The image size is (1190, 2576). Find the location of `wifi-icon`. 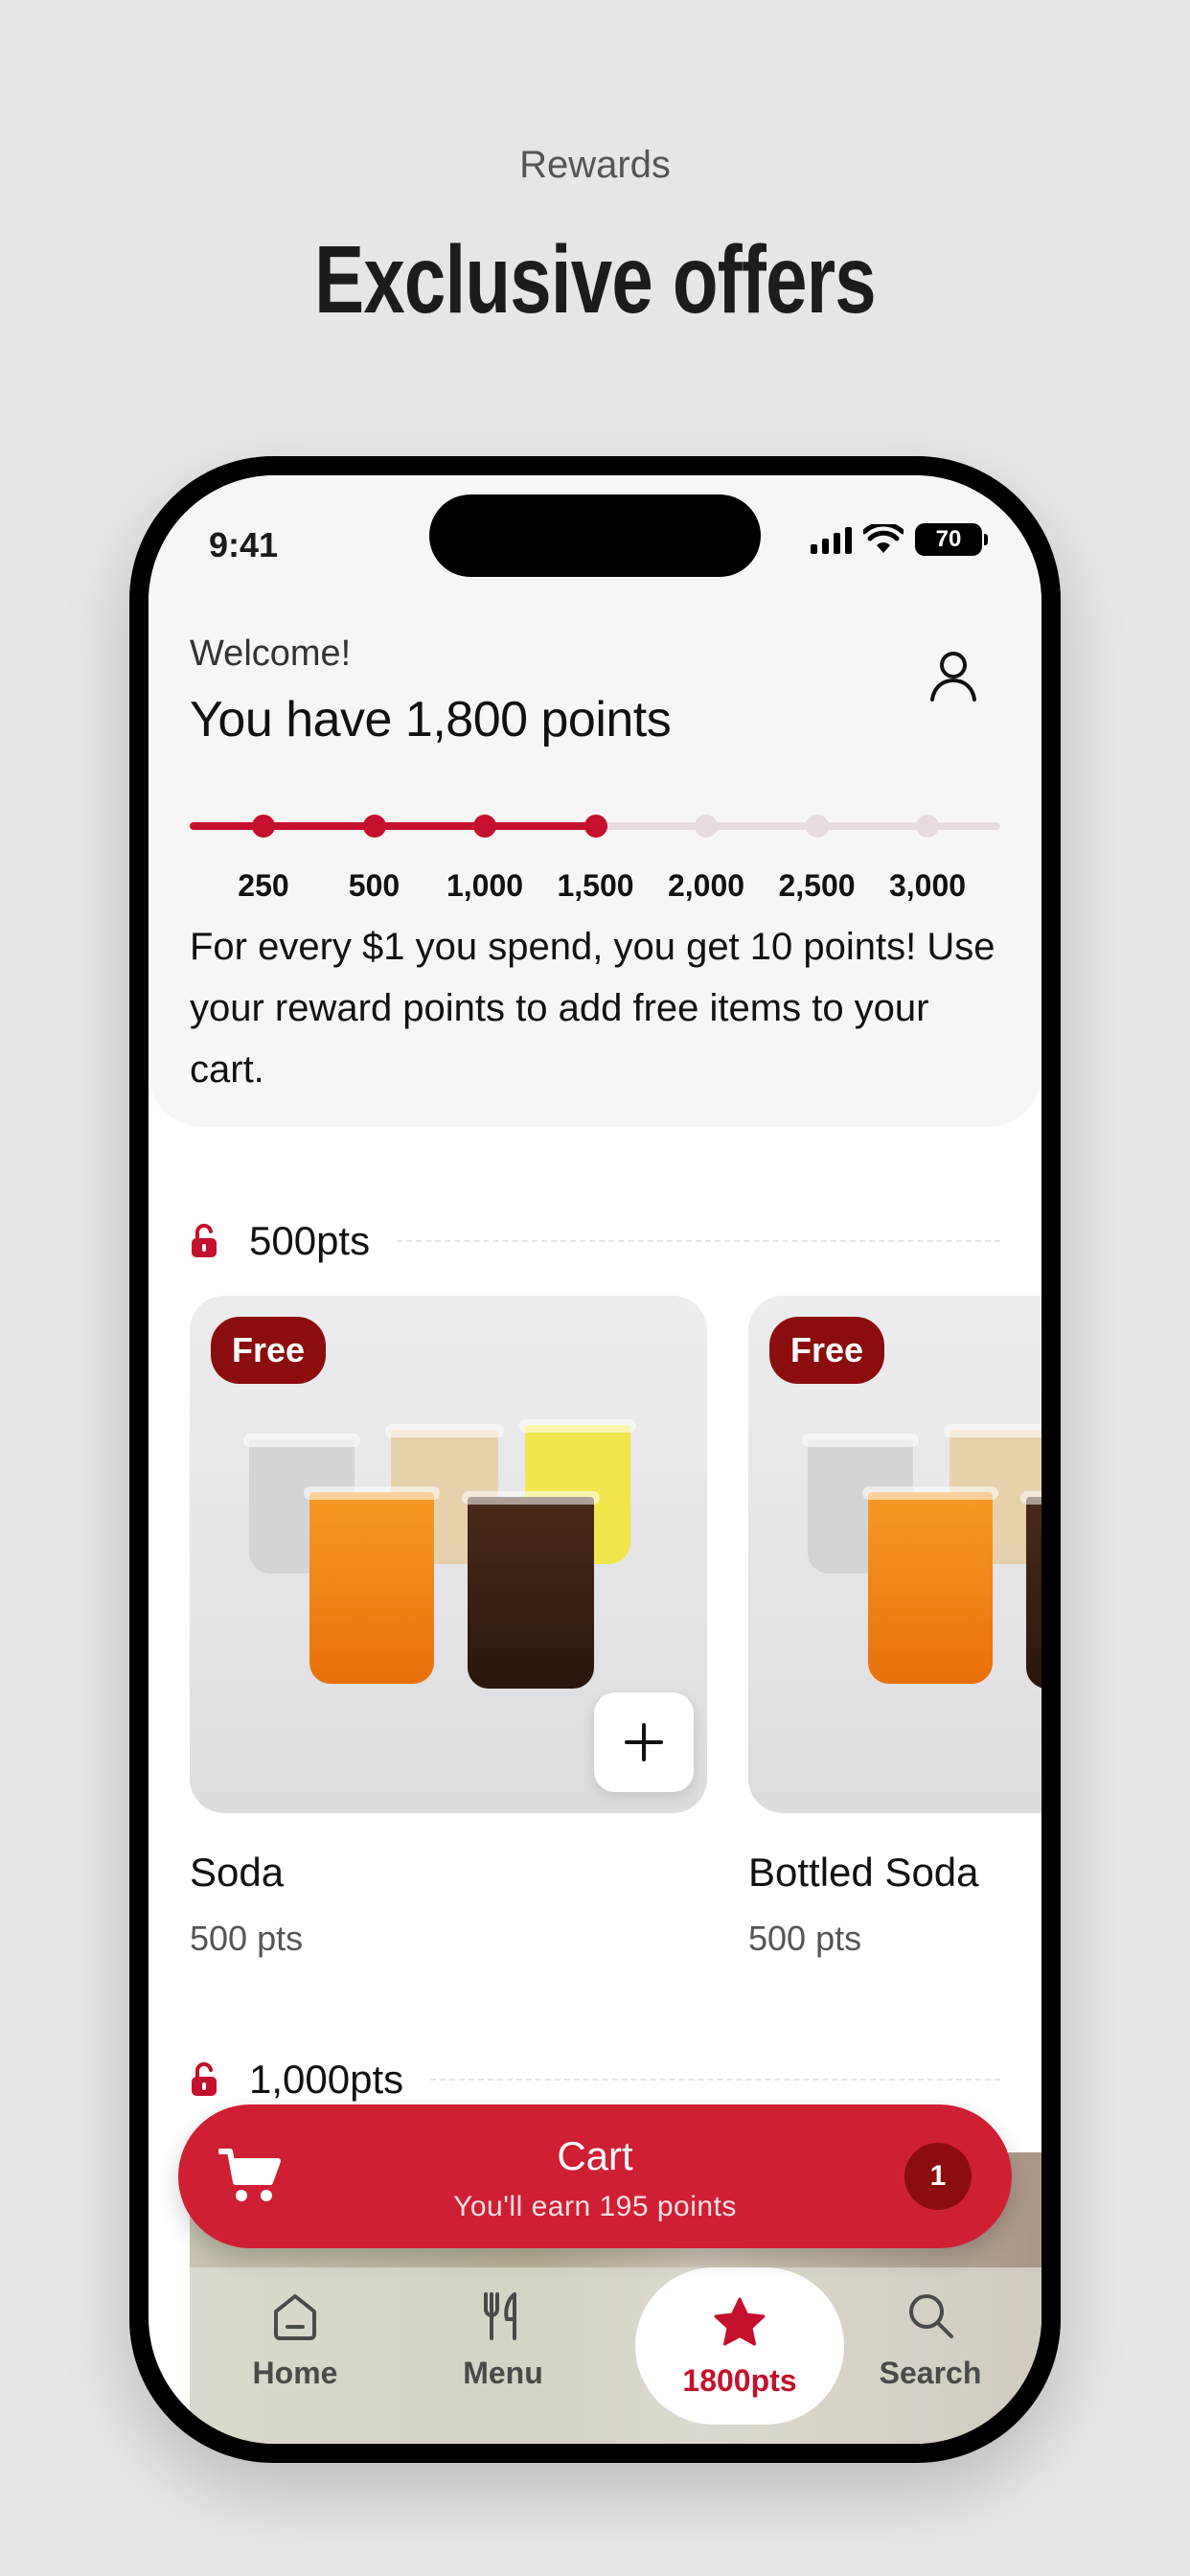

wifi-icon is located at coordinates (884, 538).